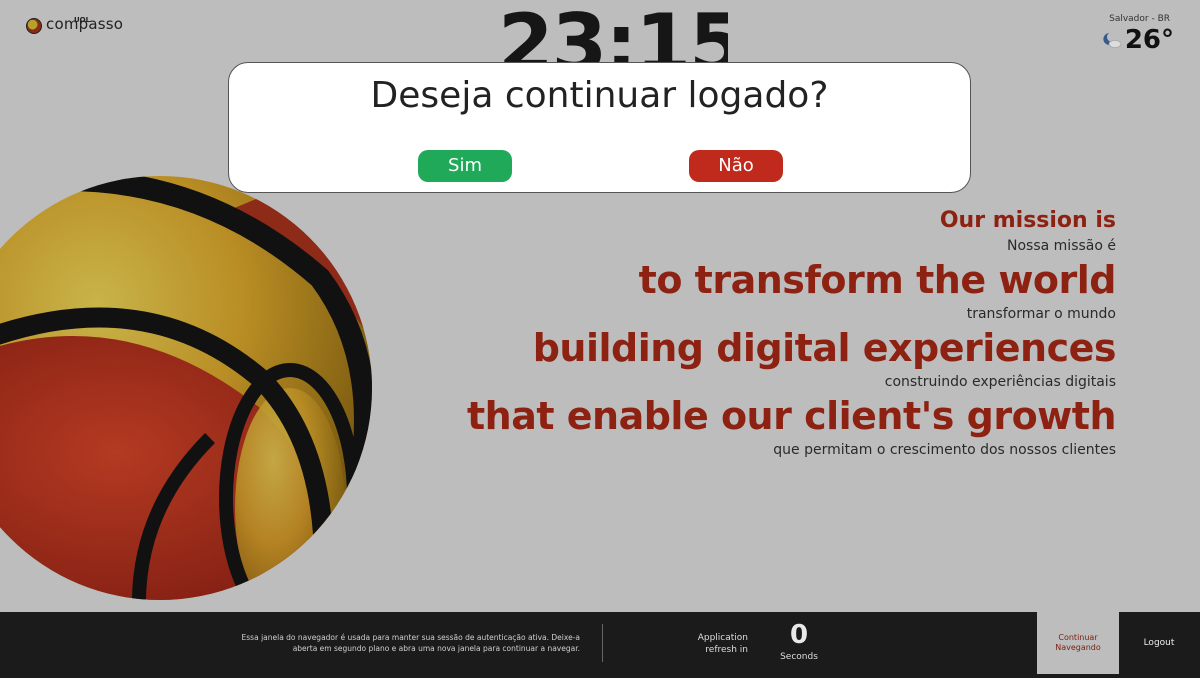 The width and height of the screenshot is (1200, 678). I want to click on logo-mark-icon, so click(34, 26).